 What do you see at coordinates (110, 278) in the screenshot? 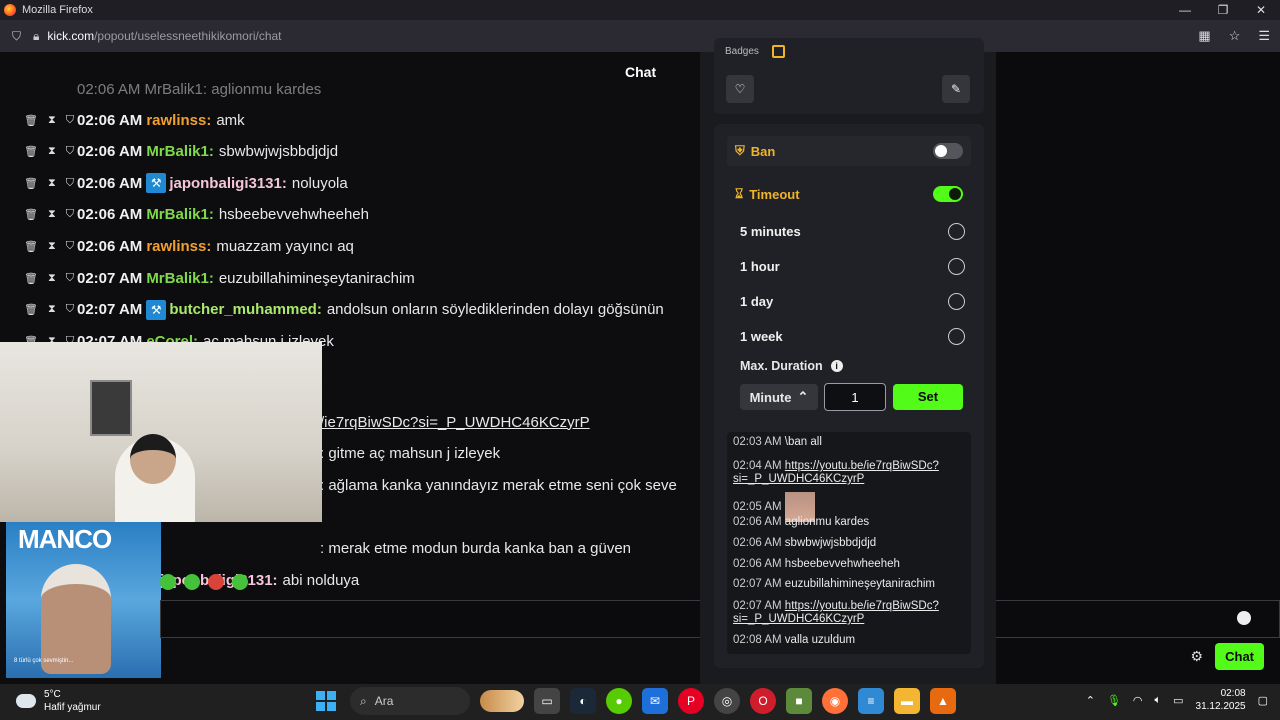
I see `message-time: 02:07 AM` at bounding box center [110, 278].